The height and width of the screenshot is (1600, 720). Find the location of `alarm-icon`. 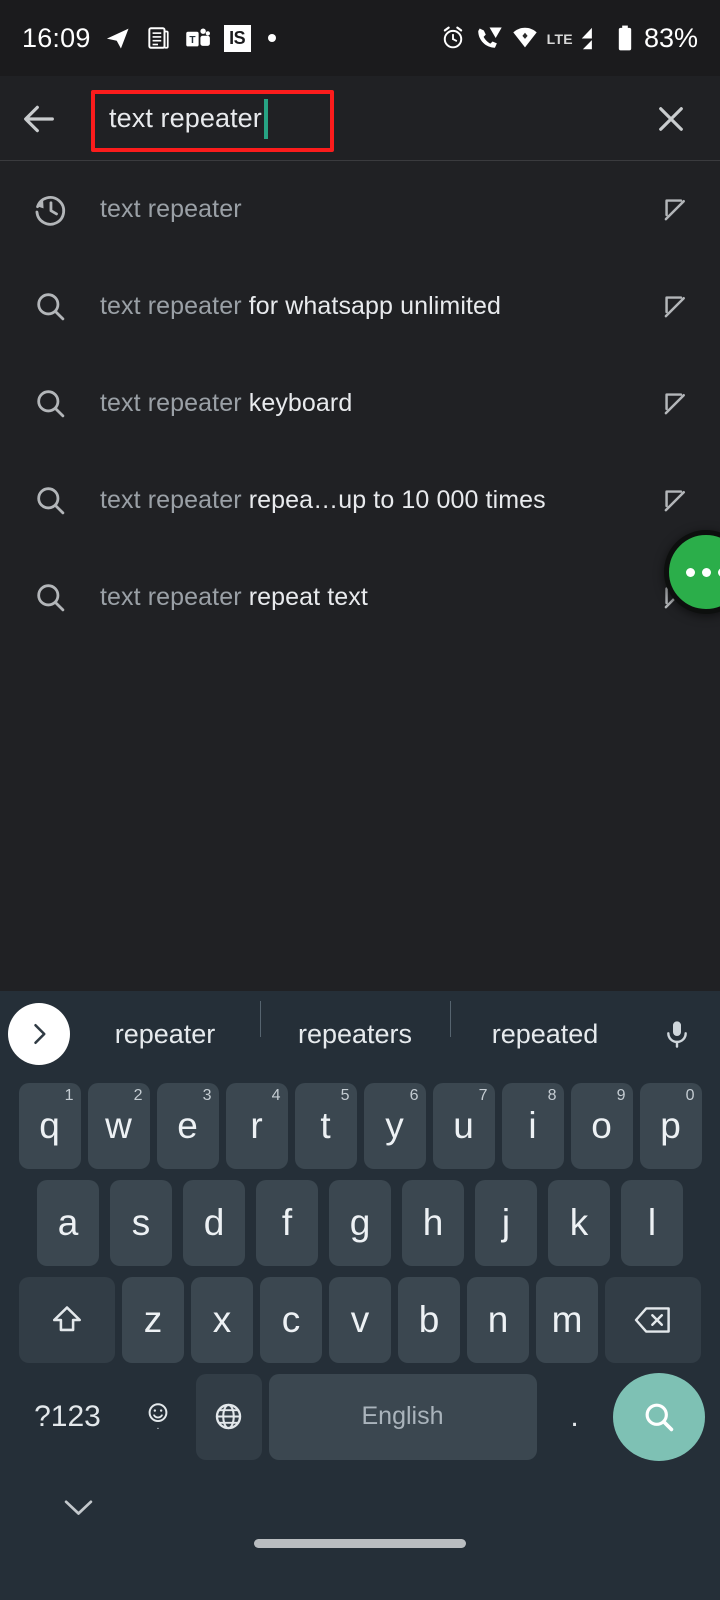

alarm-icon is located at coordinates (453, 38).